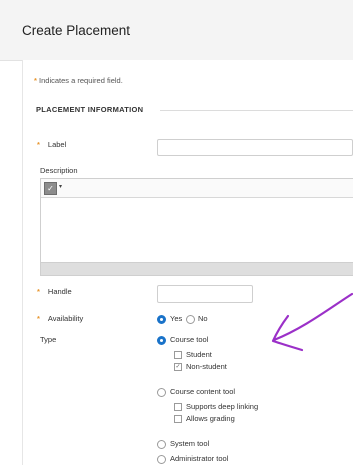  I want to click on handle-input, so click(205, 294).